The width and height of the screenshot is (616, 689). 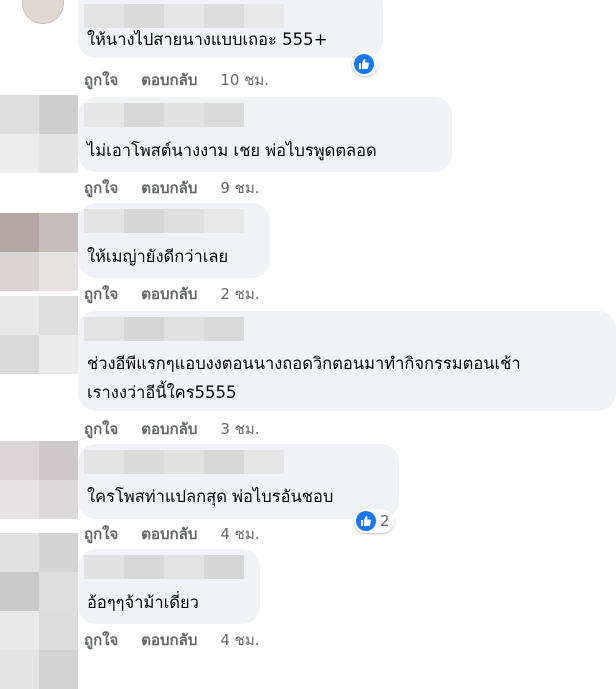 What do you see at coordinates (158, 256) in the screenshot?
I see `comment-text: ให้เมญ่ายังดีกว่าเลย` at bounding box center [158, 256].